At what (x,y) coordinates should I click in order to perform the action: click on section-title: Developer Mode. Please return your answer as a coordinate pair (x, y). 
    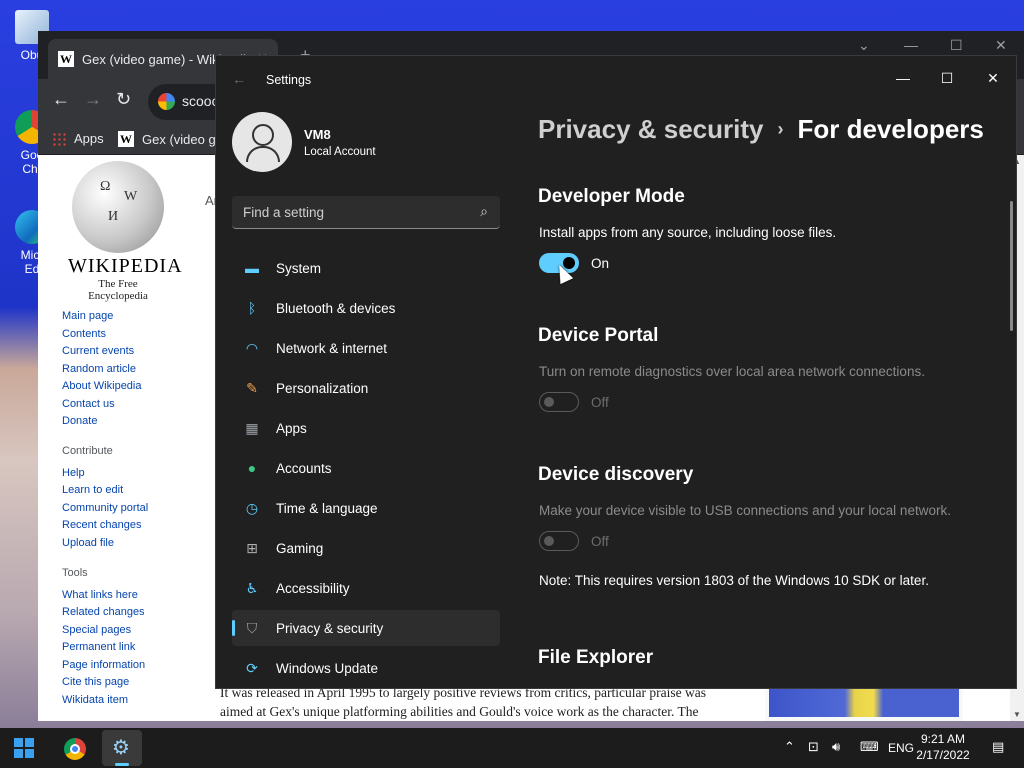
    Looking at the image, I should click on (611, 196).